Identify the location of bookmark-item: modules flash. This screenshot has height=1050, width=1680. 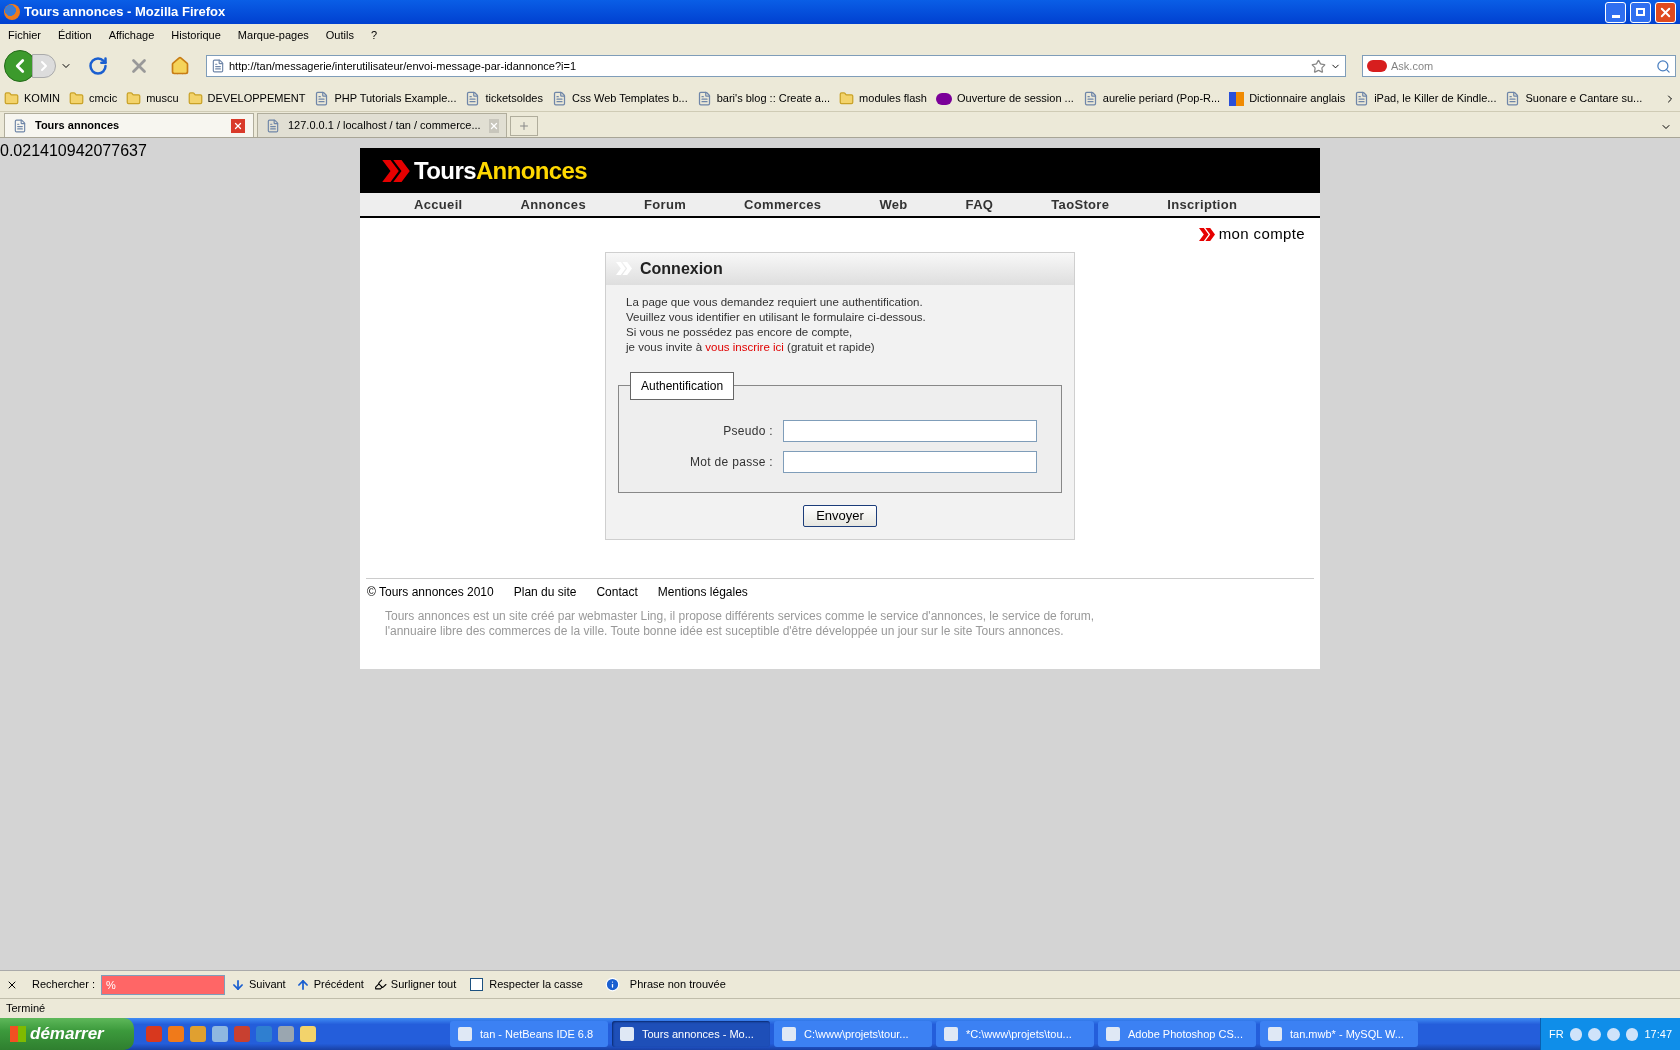
(893, 98).